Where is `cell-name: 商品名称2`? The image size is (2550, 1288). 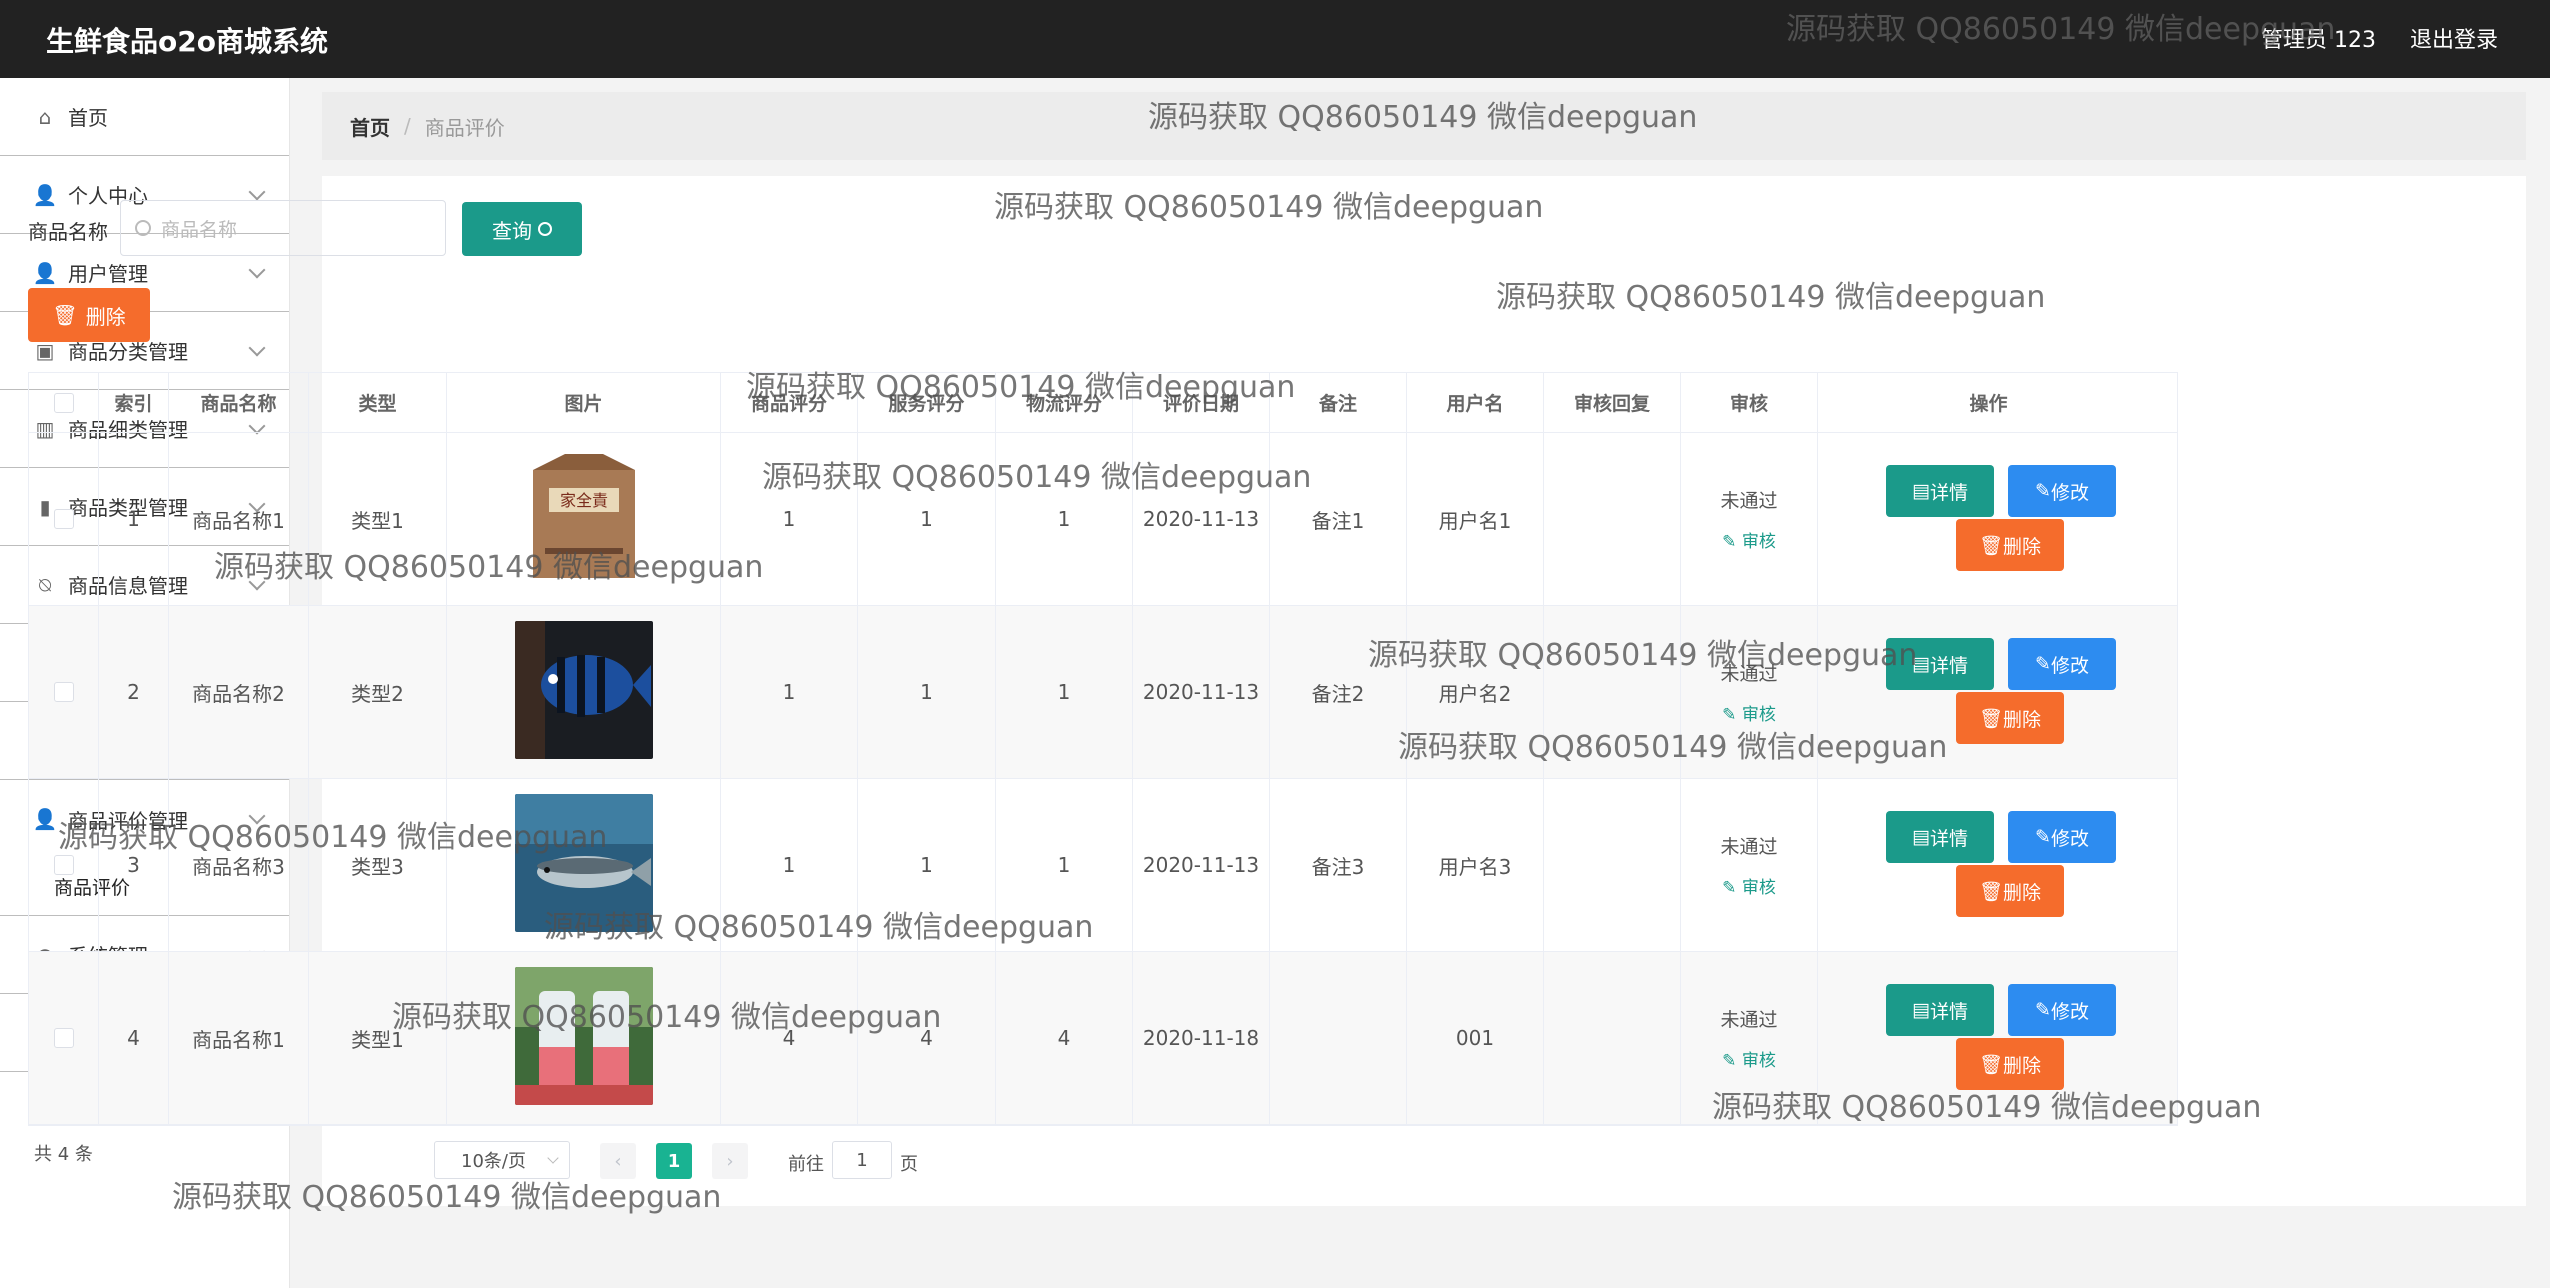
cell-name: 商品名称2 is located at coordinates (239, 692).